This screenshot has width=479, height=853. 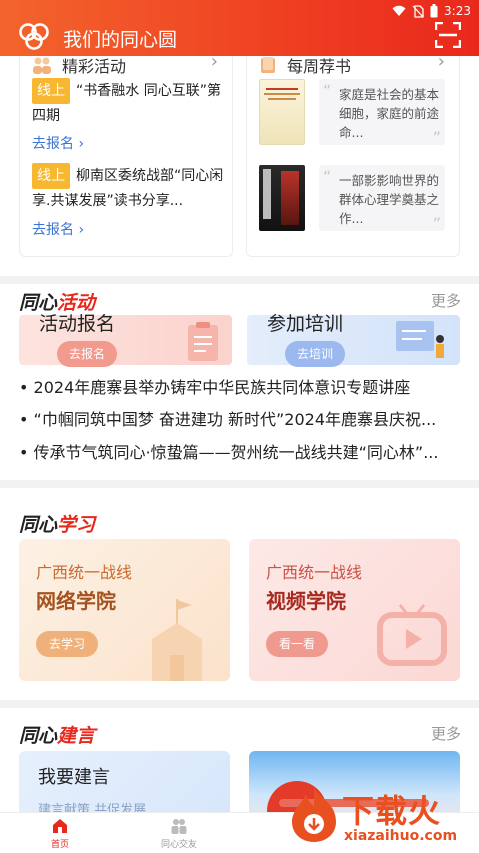 I want to click on watch-button: 看一看, so click(x=297, y=644).